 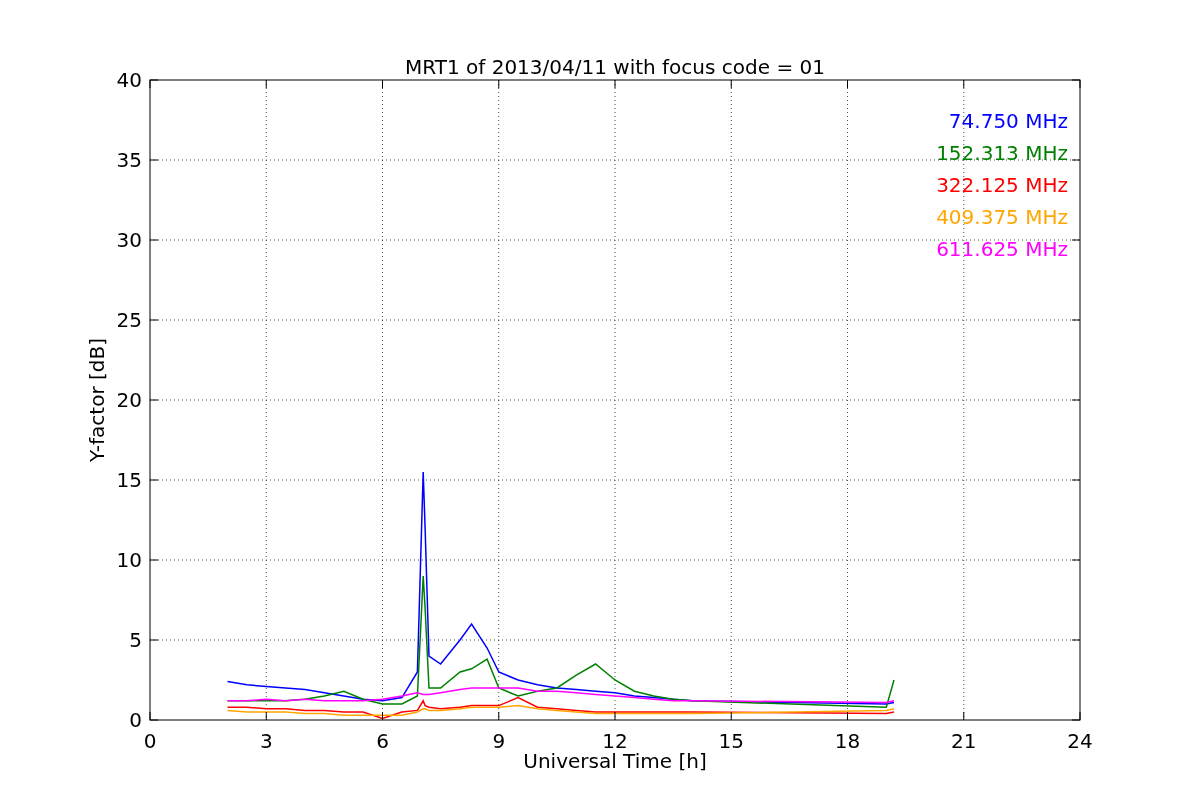 What do you see at coordinates (1002, 217) in the screenshot?
I see `legend-label: 409.375 MHz` at bounding box center [1002, 217].